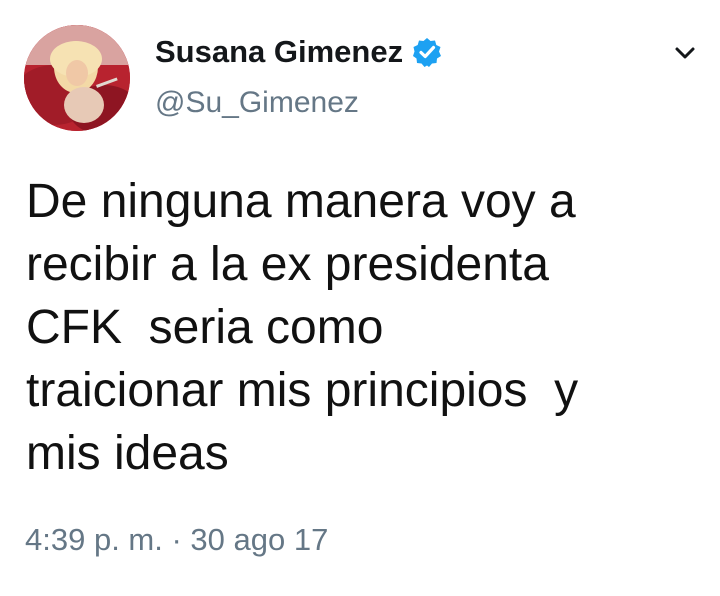 The image size is (720, 596). I want to click on user-handle: @Su_Gimenez, so click(257, 103).